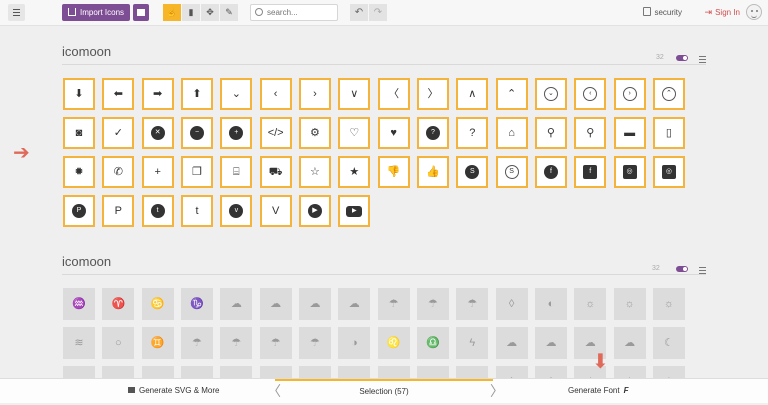 The width and height of the screenshot is (768, 405). Describe the element at coordinates (96, 12) in the screenshot. I see `import-icons-button: Import Icons` at that location.